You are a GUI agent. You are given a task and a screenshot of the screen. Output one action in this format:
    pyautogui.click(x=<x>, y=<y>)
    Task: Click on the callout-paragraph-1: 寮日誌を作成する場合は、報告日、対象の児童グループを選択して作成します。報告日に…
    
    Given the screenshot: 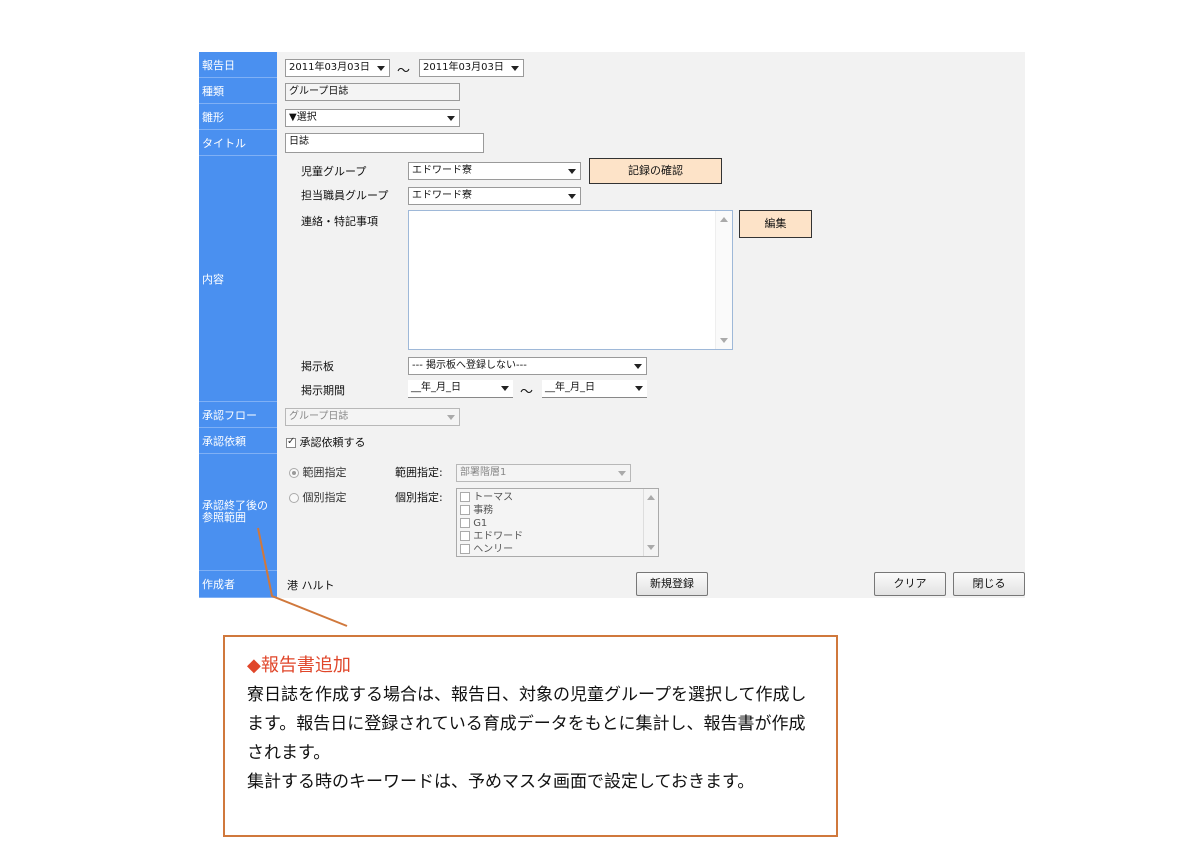 What is the action you would take?
    pyautogui.click(x=527, y=724)
    